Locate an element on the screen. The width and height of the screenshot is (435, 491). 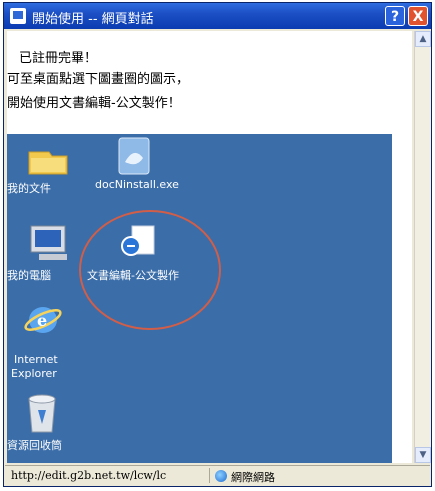
instruction-line: 開始使用文書編輯-公文製作！ is located at coordinates (94, 103).